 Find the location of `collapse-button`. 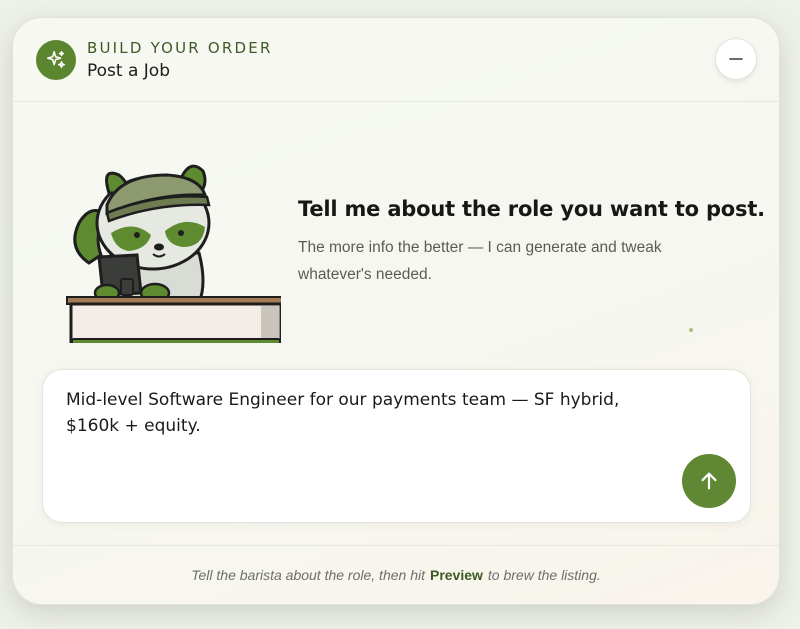

collapse-button is located at coordinates (736, 59).